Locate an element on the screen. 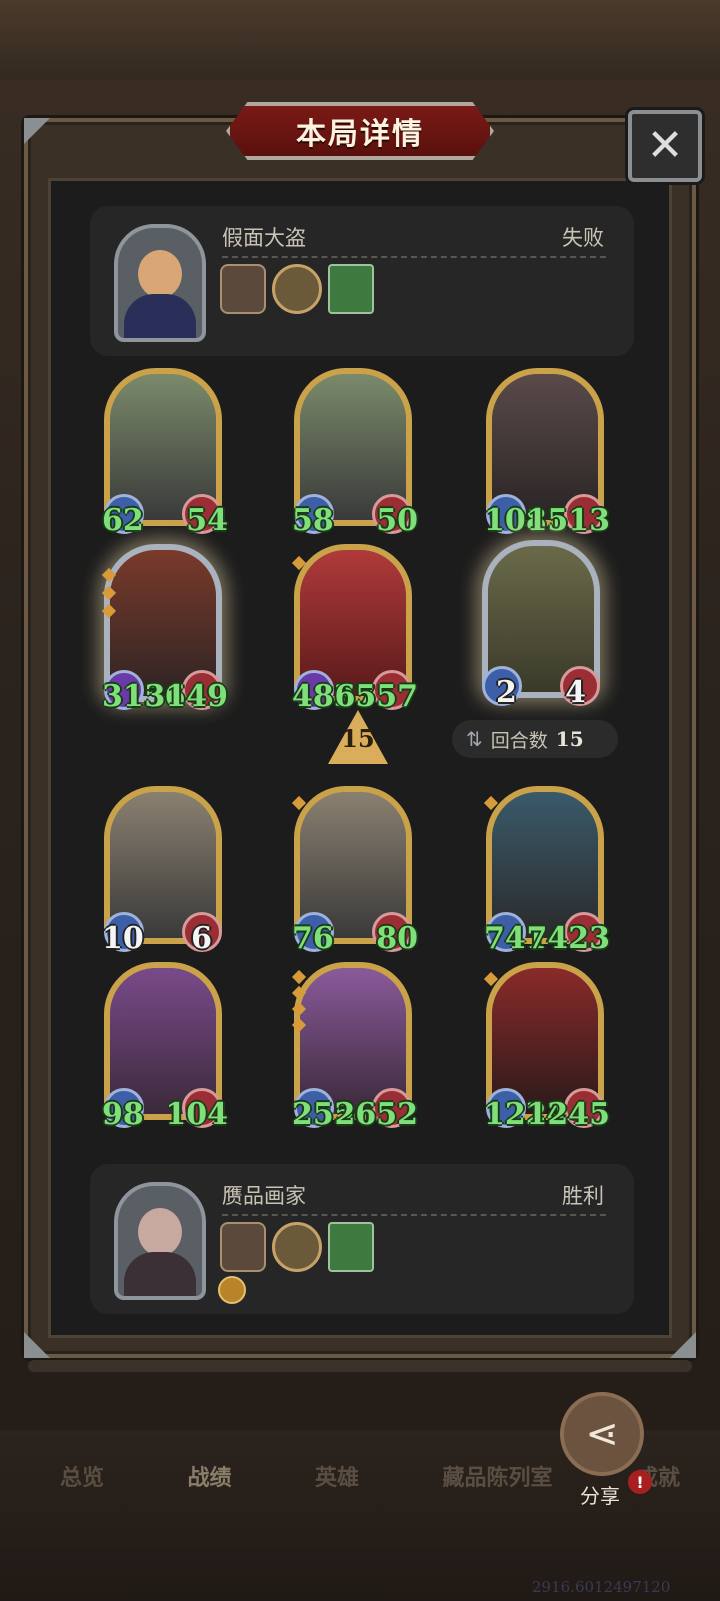  share-label: 分享 is located at coordinates (600, 1496).